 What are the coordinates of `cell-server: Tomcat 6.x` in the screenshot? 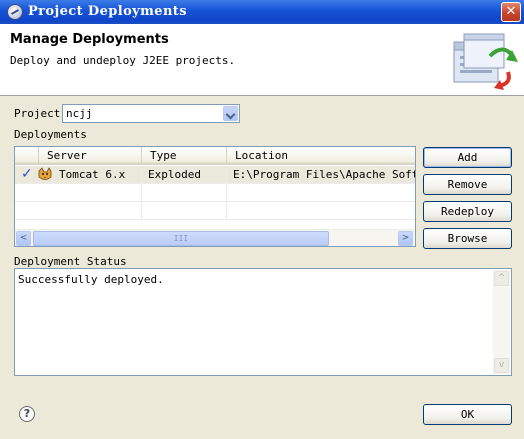 It's located at (97, 174).